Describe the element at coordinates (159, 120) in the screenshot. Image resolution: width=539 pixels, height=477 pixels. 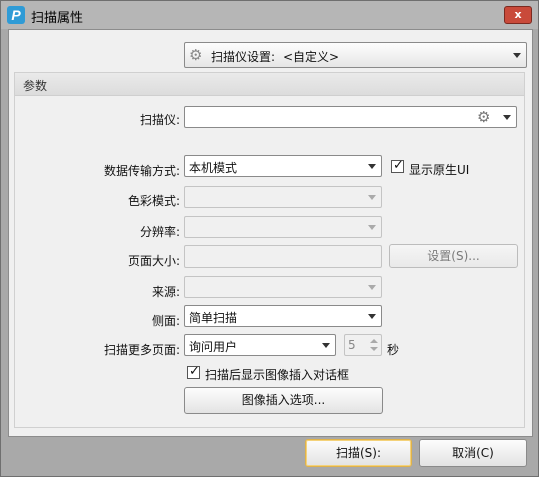
I see `scanner-label: 扫描仪:` at that location.